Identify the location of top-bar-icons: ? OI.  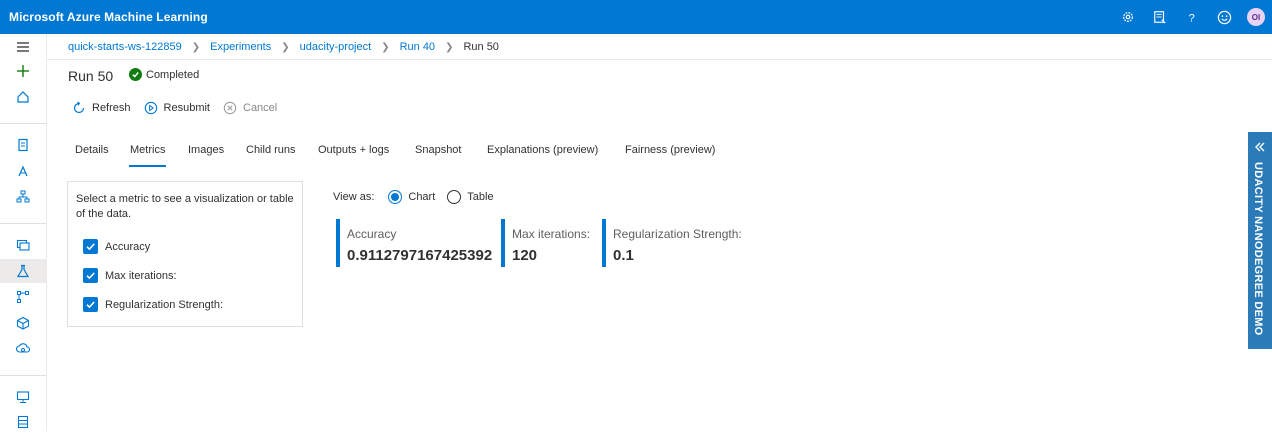
(1192, 17).